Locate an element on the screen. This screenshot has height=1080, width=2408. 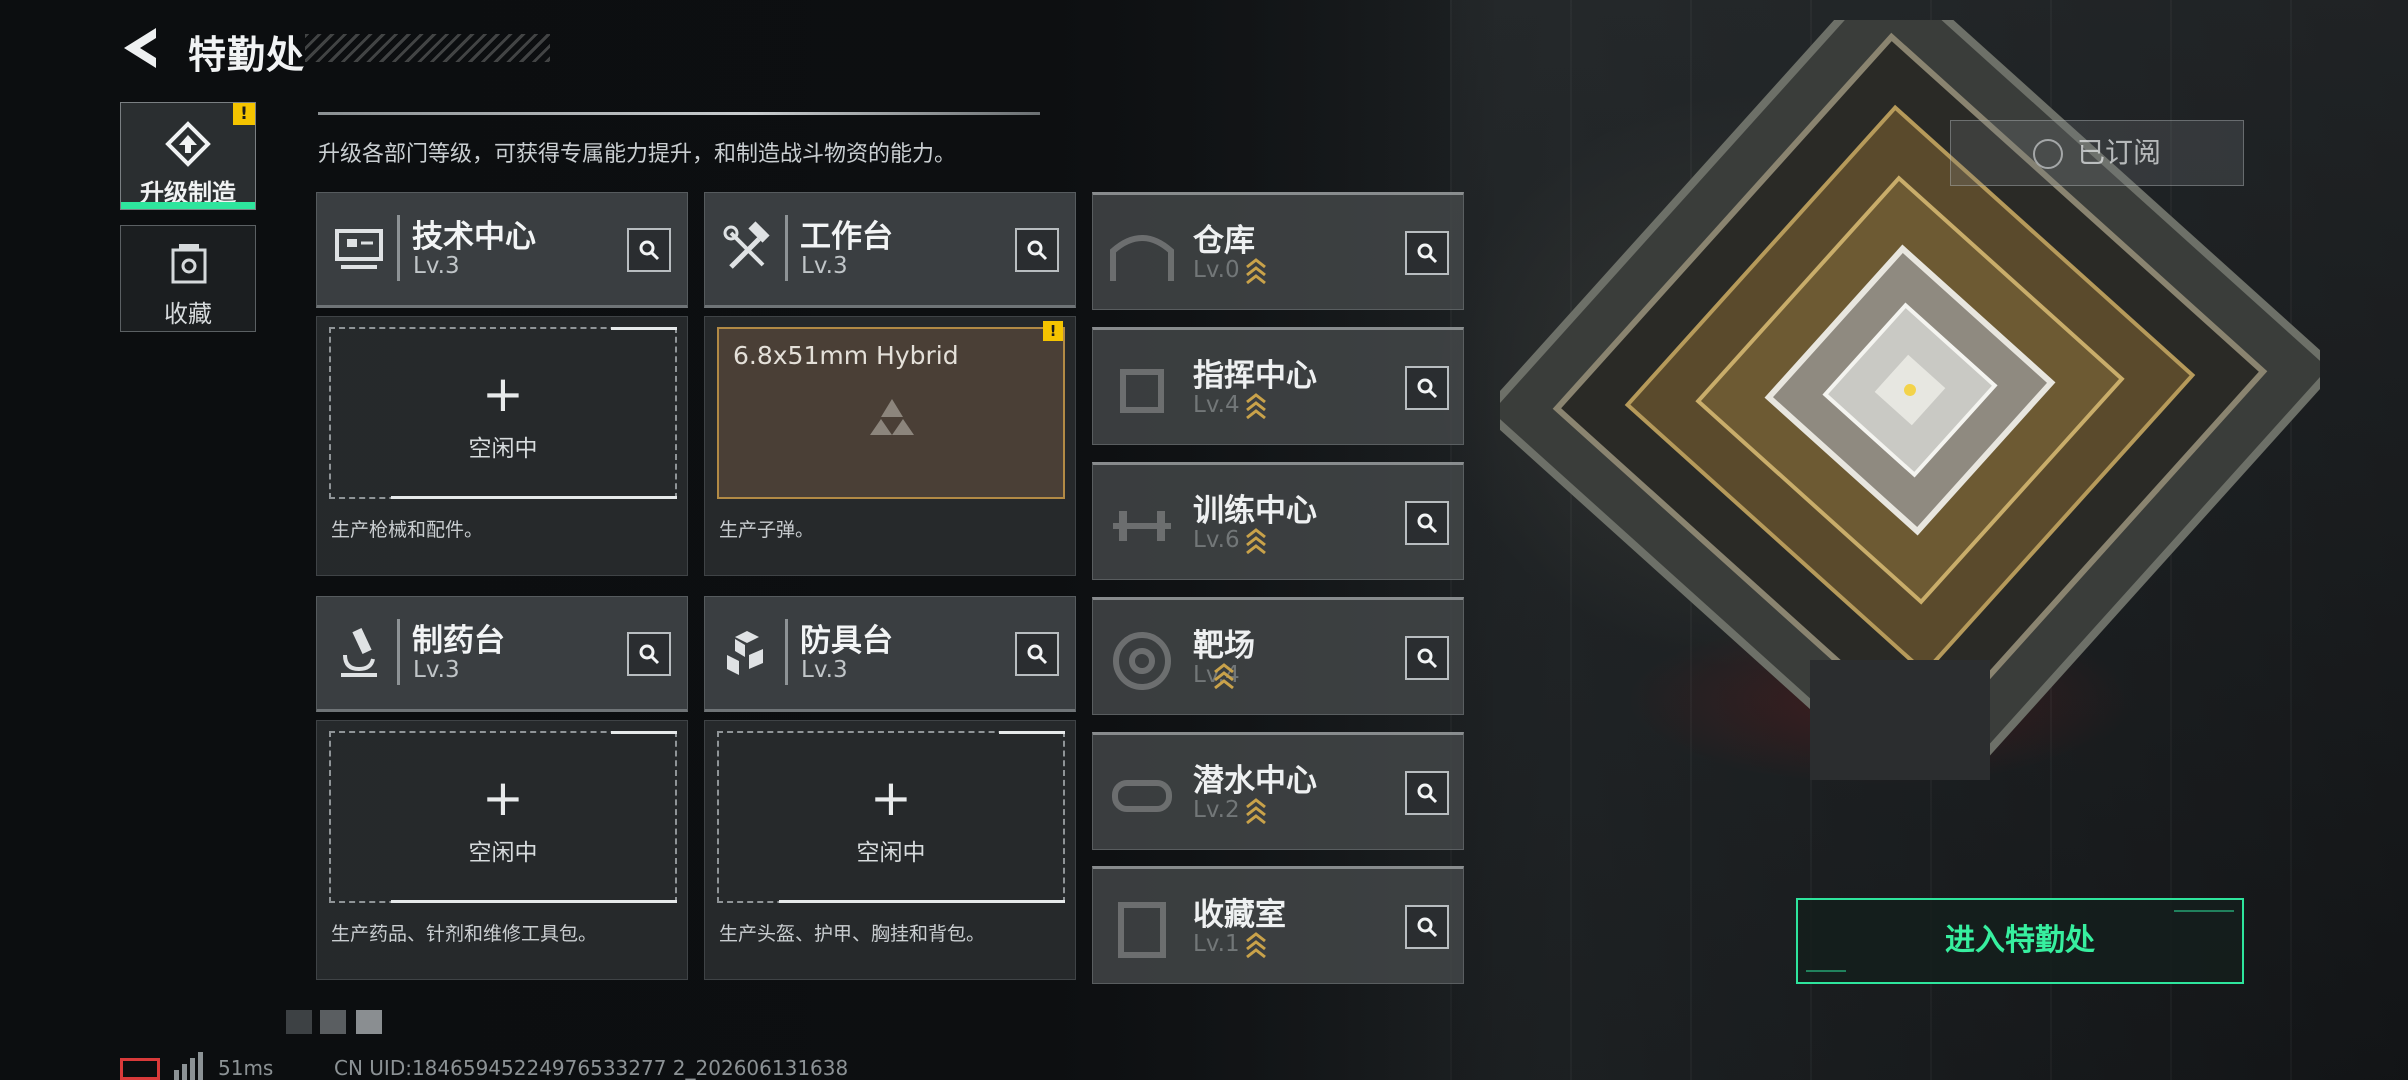
production-slot-active: 6.8x51mm Hybrid ! is located at coordinates (891, 410).